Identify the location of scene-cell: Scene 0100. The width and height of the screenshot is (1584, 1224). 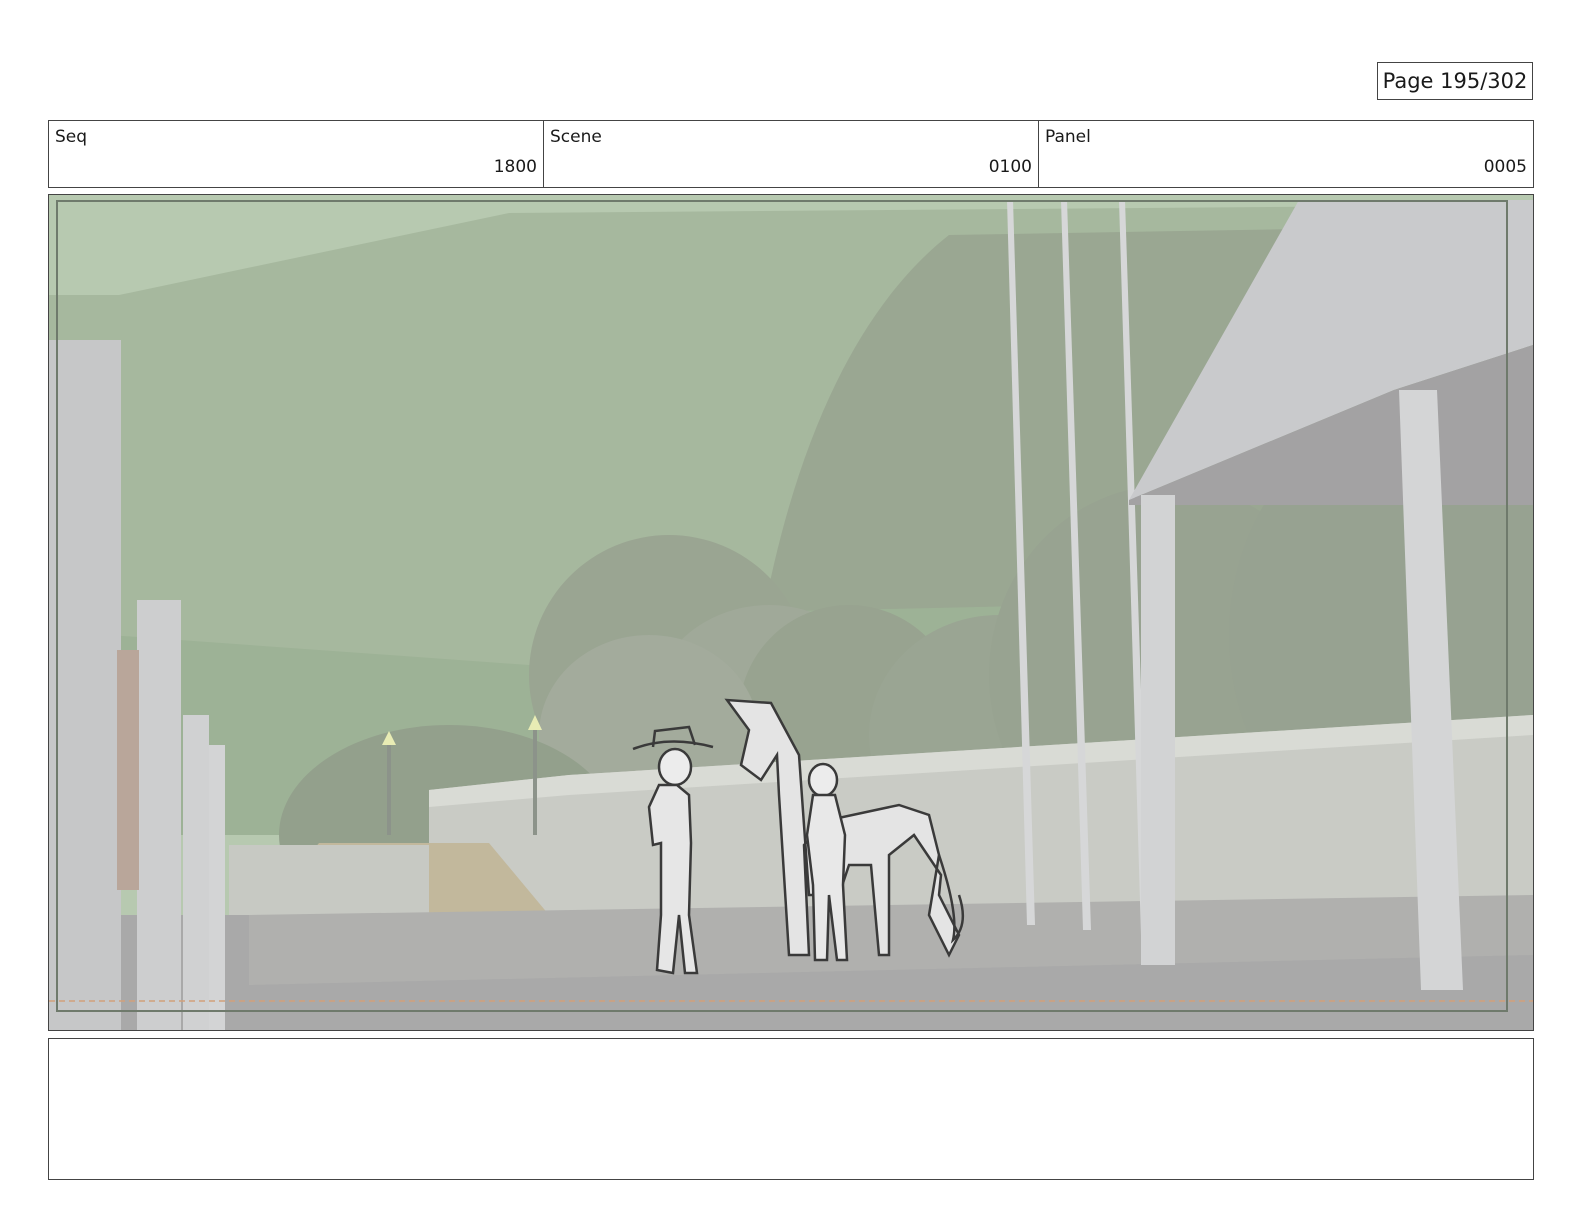
(790, 154).